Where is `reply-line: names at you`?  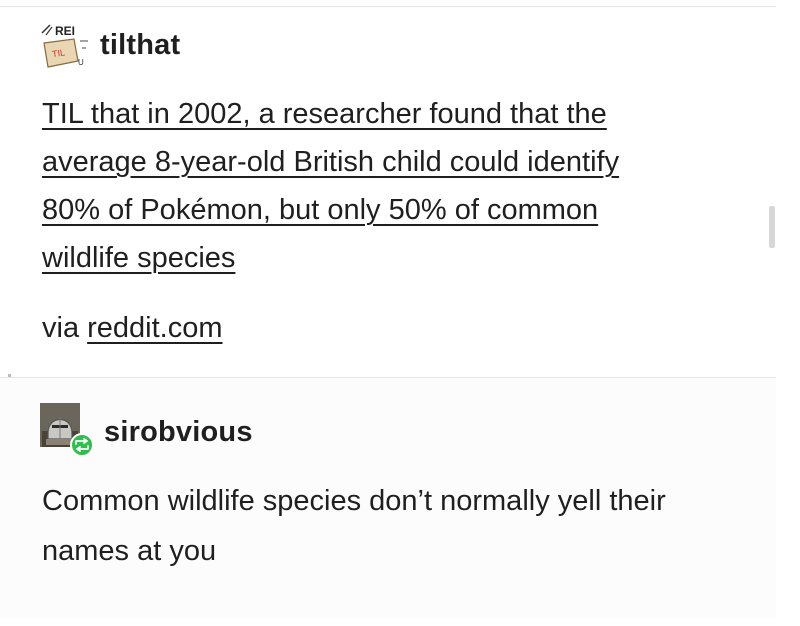
reply-line: names at you is located at coordinates (129, 551).